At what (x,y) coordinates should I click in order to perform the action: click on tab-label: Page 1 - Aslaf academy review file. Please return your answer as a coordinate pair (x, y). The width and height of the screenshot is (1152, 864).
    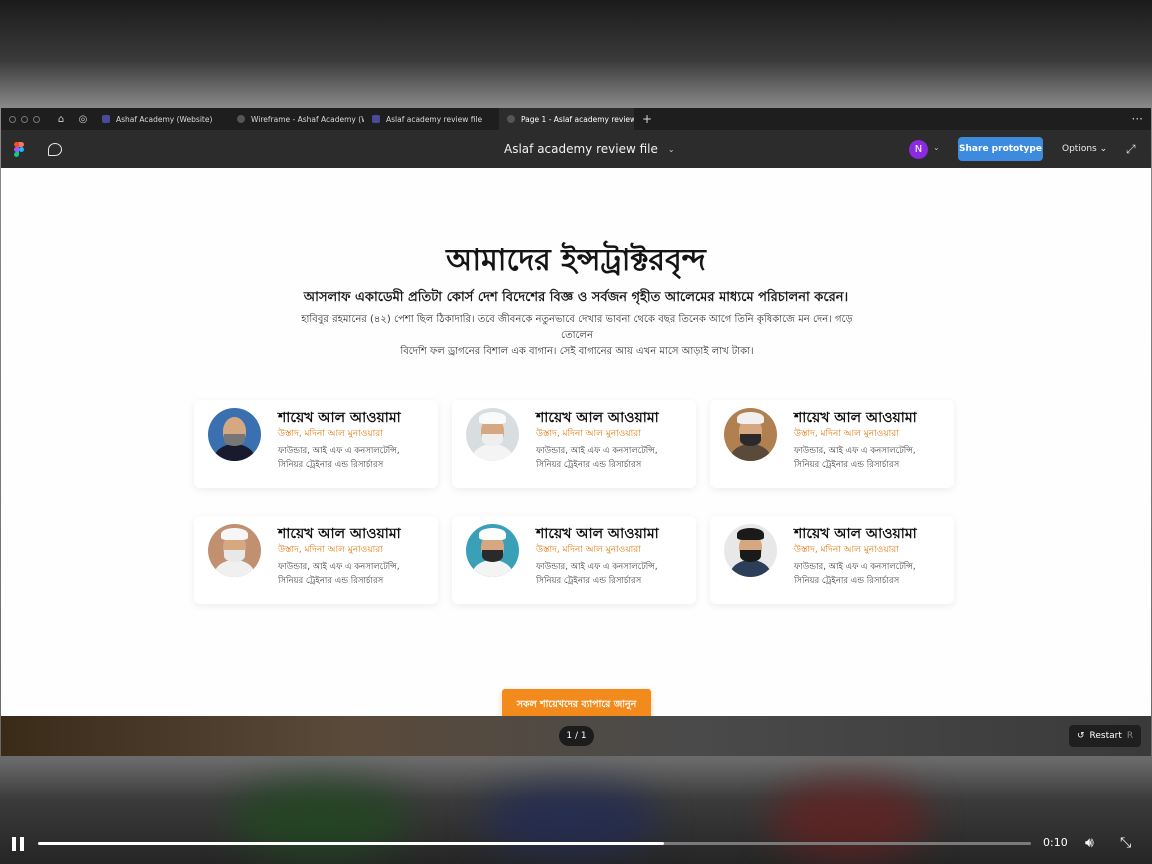
    Looking at the image, I should click on (577, 119).